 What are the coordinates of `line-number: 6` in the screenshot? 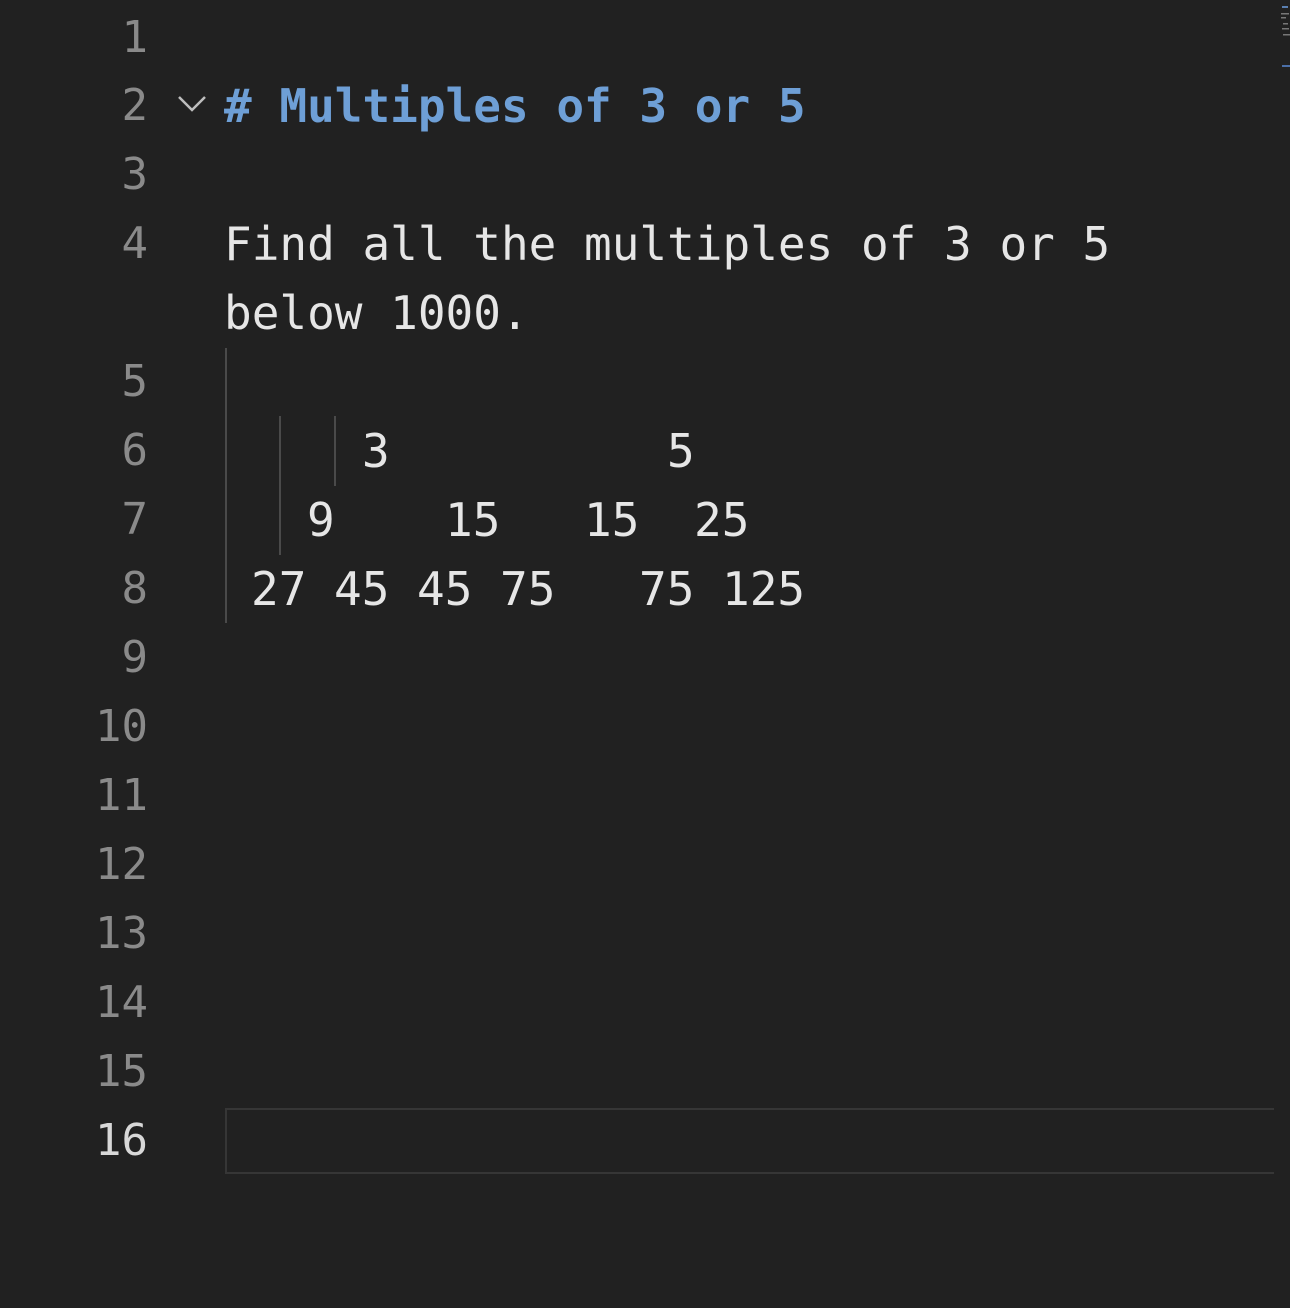 It's located at (135, 450).